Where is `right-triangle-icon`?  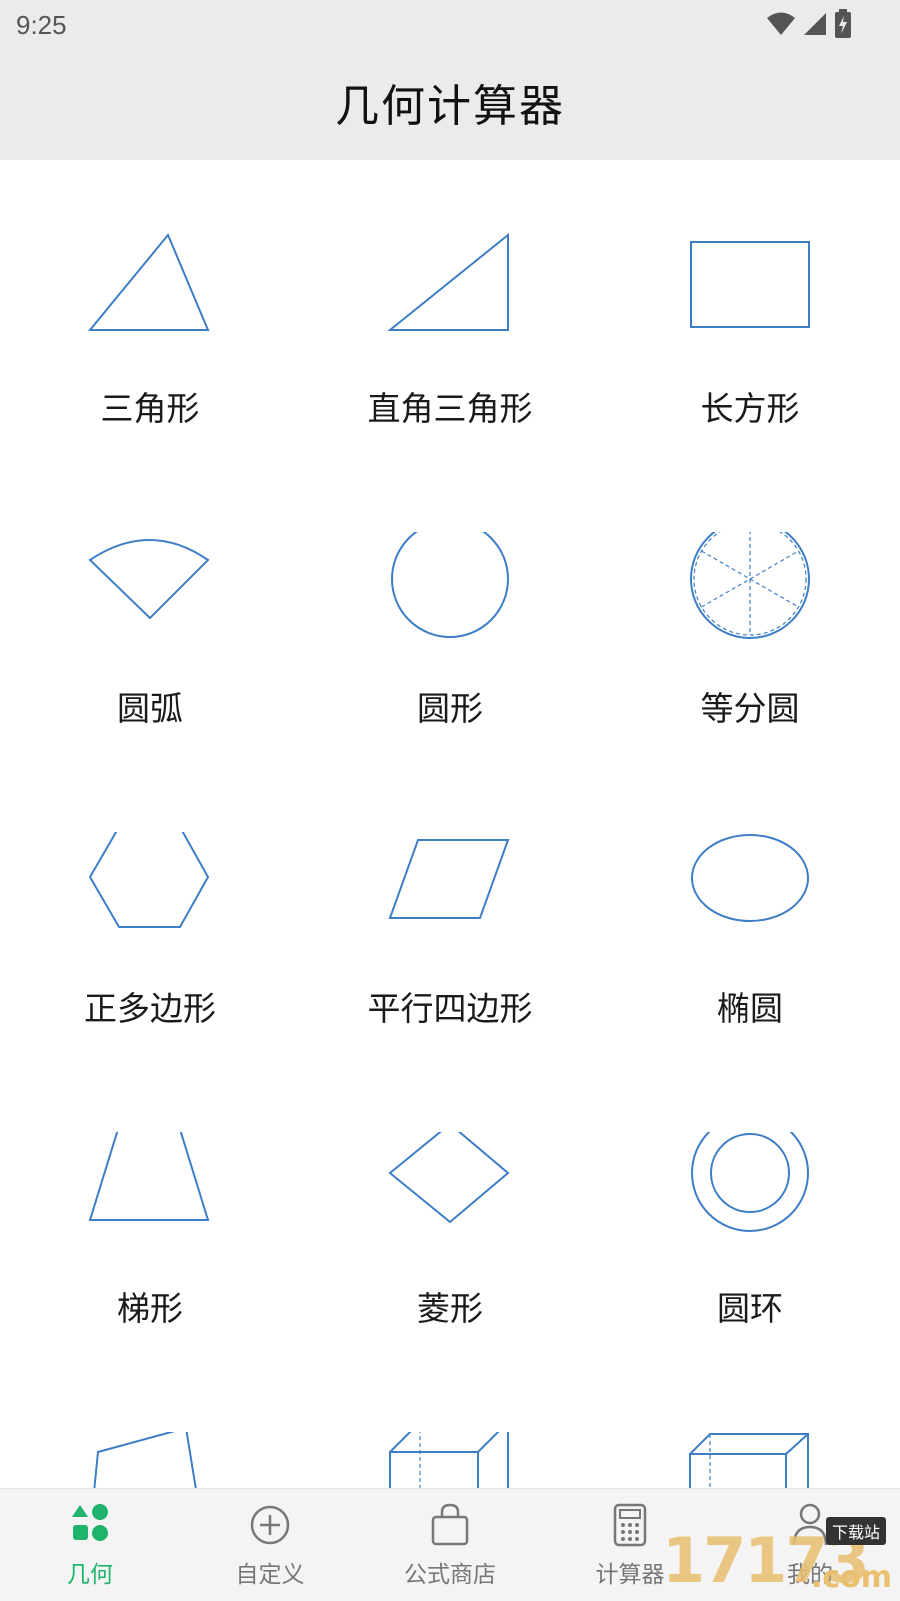 right-triangle-icon is located at coordinates (448, 281).